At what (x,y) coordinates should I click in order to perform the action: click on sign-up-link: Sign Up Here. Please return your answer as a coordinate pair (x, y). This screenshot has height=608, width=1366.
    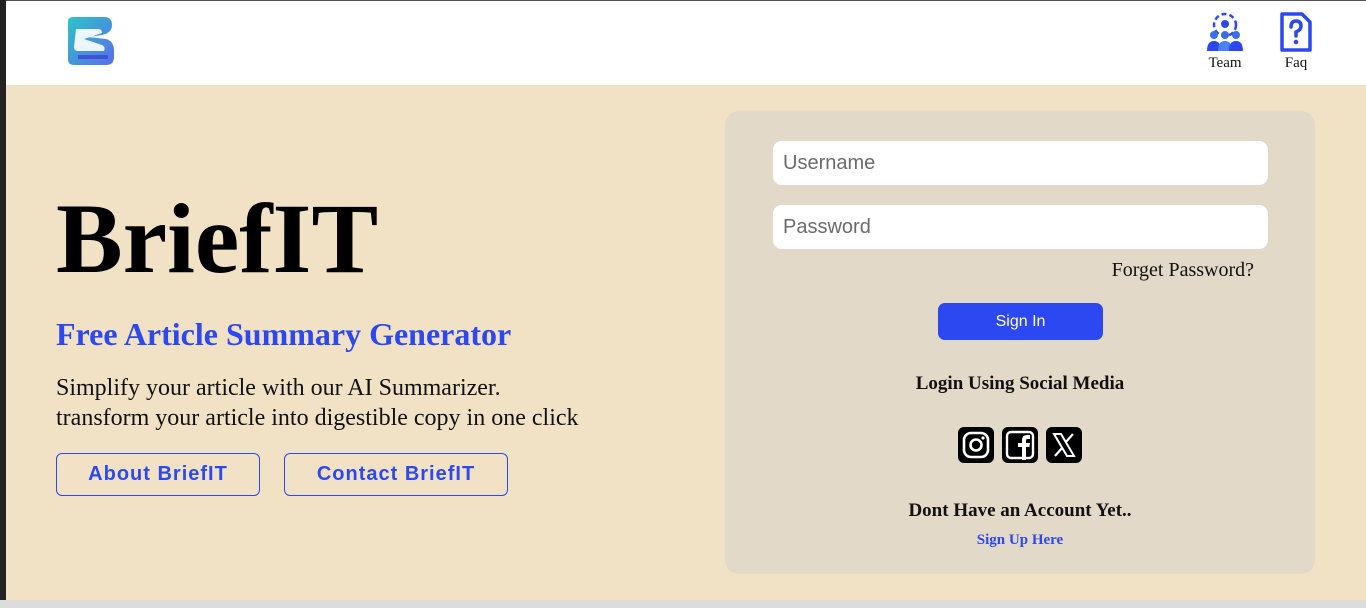
    Looking at the image, I should click on (1020, 540).